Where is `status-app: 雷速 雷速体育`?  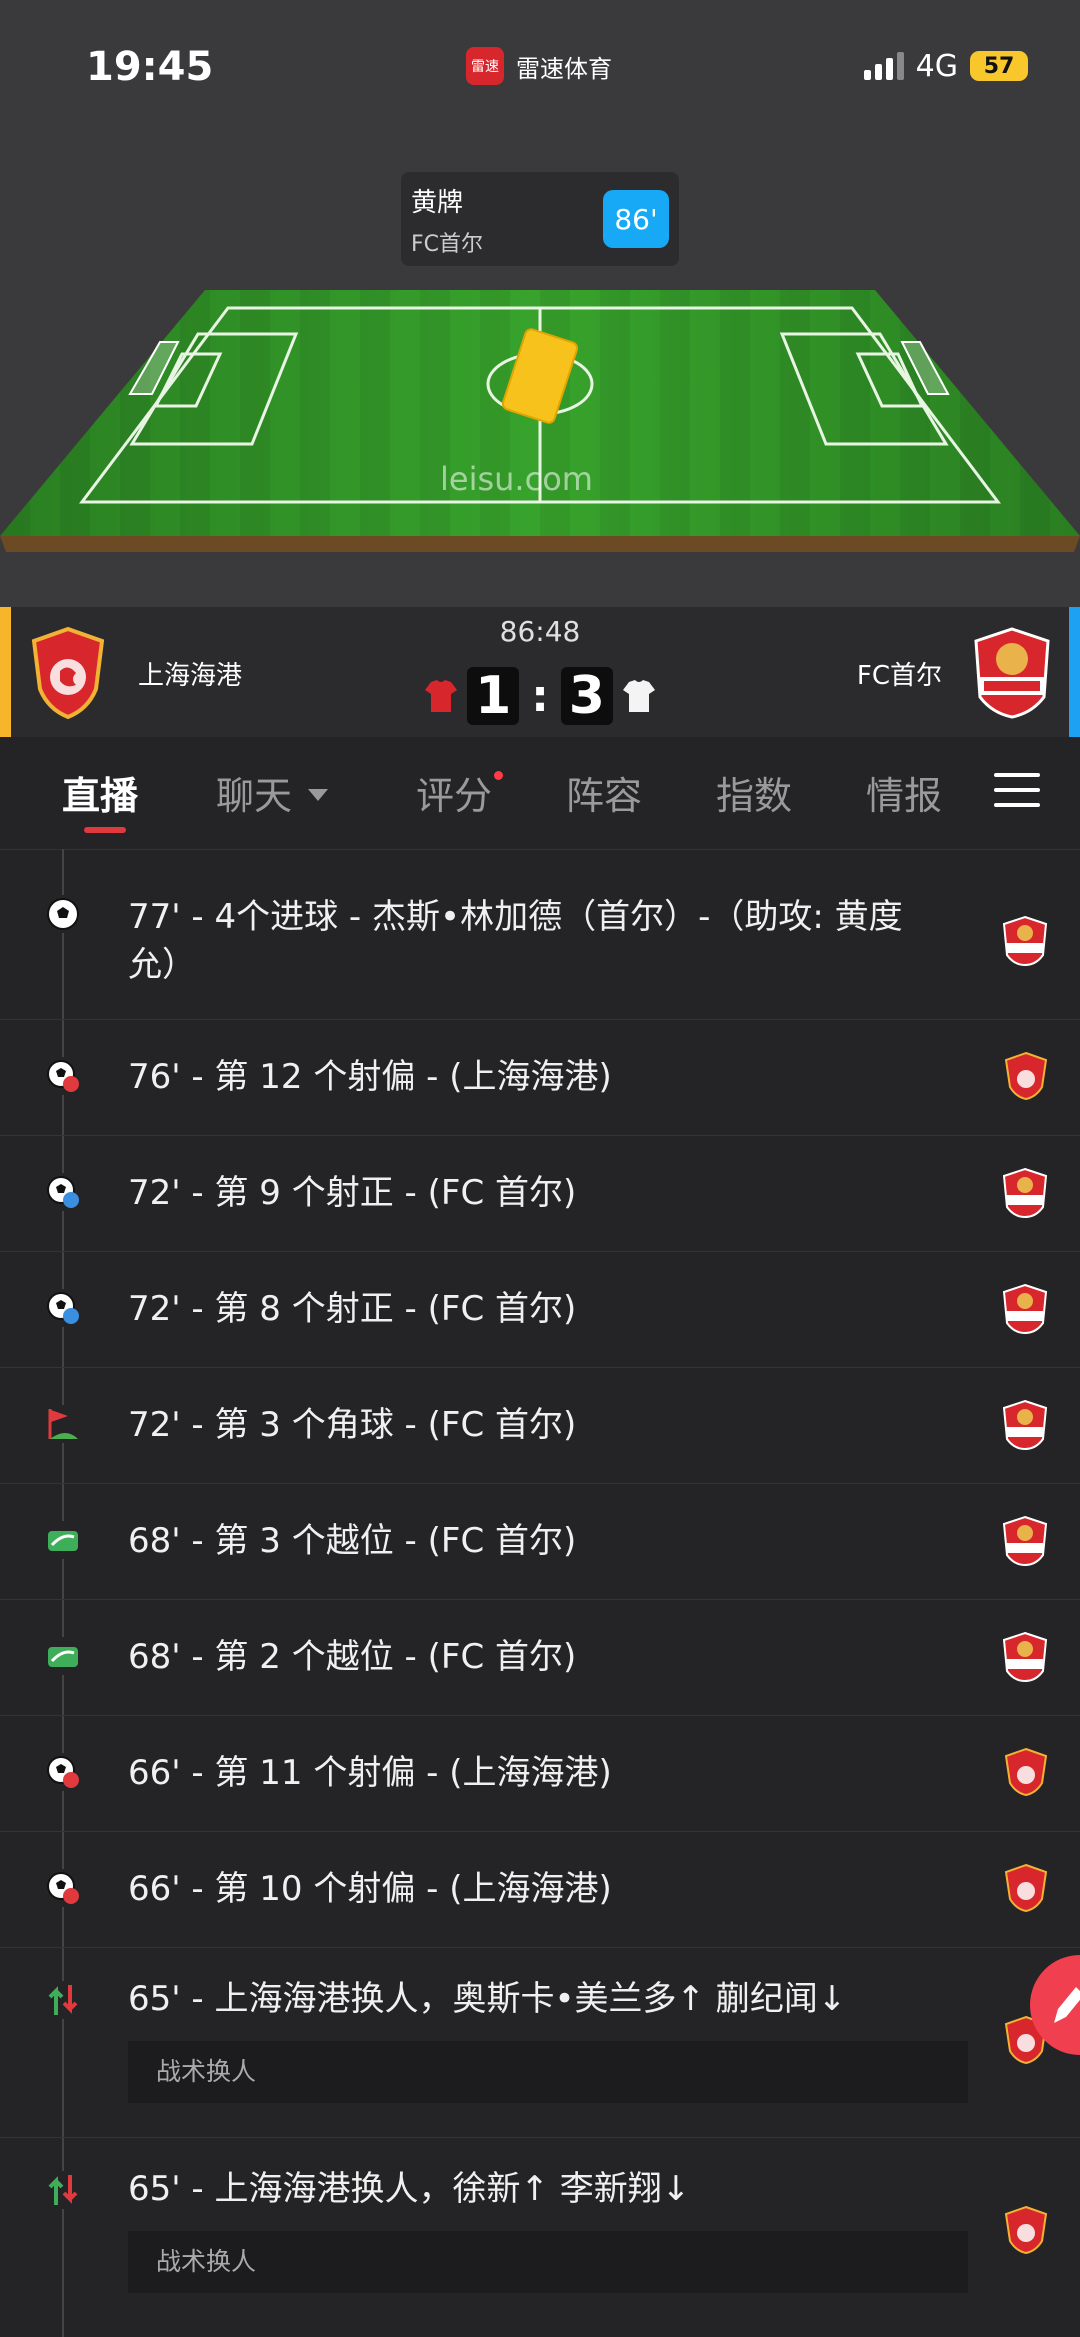 status-app: 雷速 雷速体育 is located at coordinates (539, 66).